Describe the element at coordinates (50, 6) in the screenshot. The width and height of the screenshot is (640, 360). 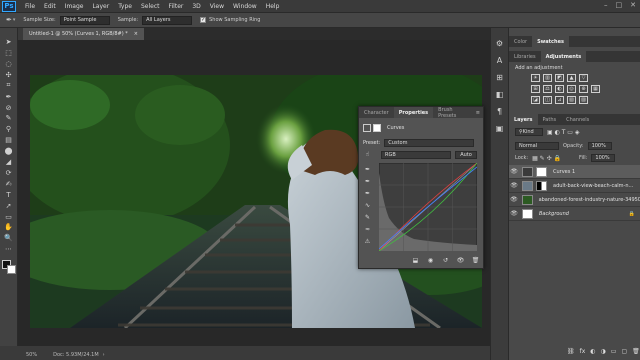
I see `menu-edit: Edit` at that location.